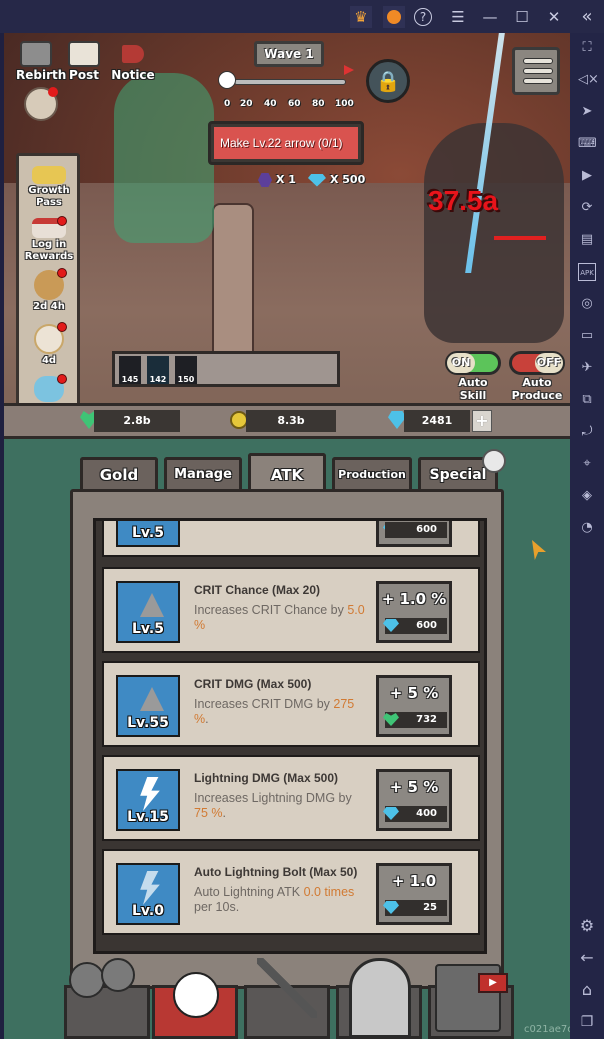 The width and height of the screenshot is (604, 1039). Describe the element at coordinates (257, 590) in the screenshot. I see `upgrade-title: CRIT Chance (Max 20)` at that location.